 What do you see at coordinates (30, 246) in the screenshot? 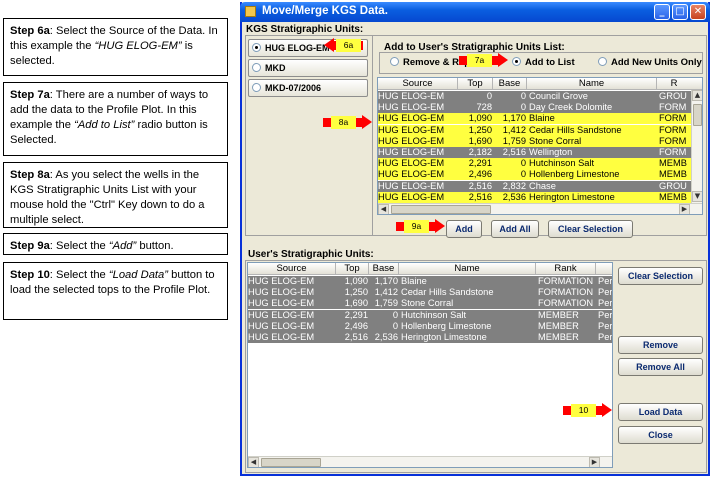
I see `step-label: Step 9a` at bounding box center [30, 246].